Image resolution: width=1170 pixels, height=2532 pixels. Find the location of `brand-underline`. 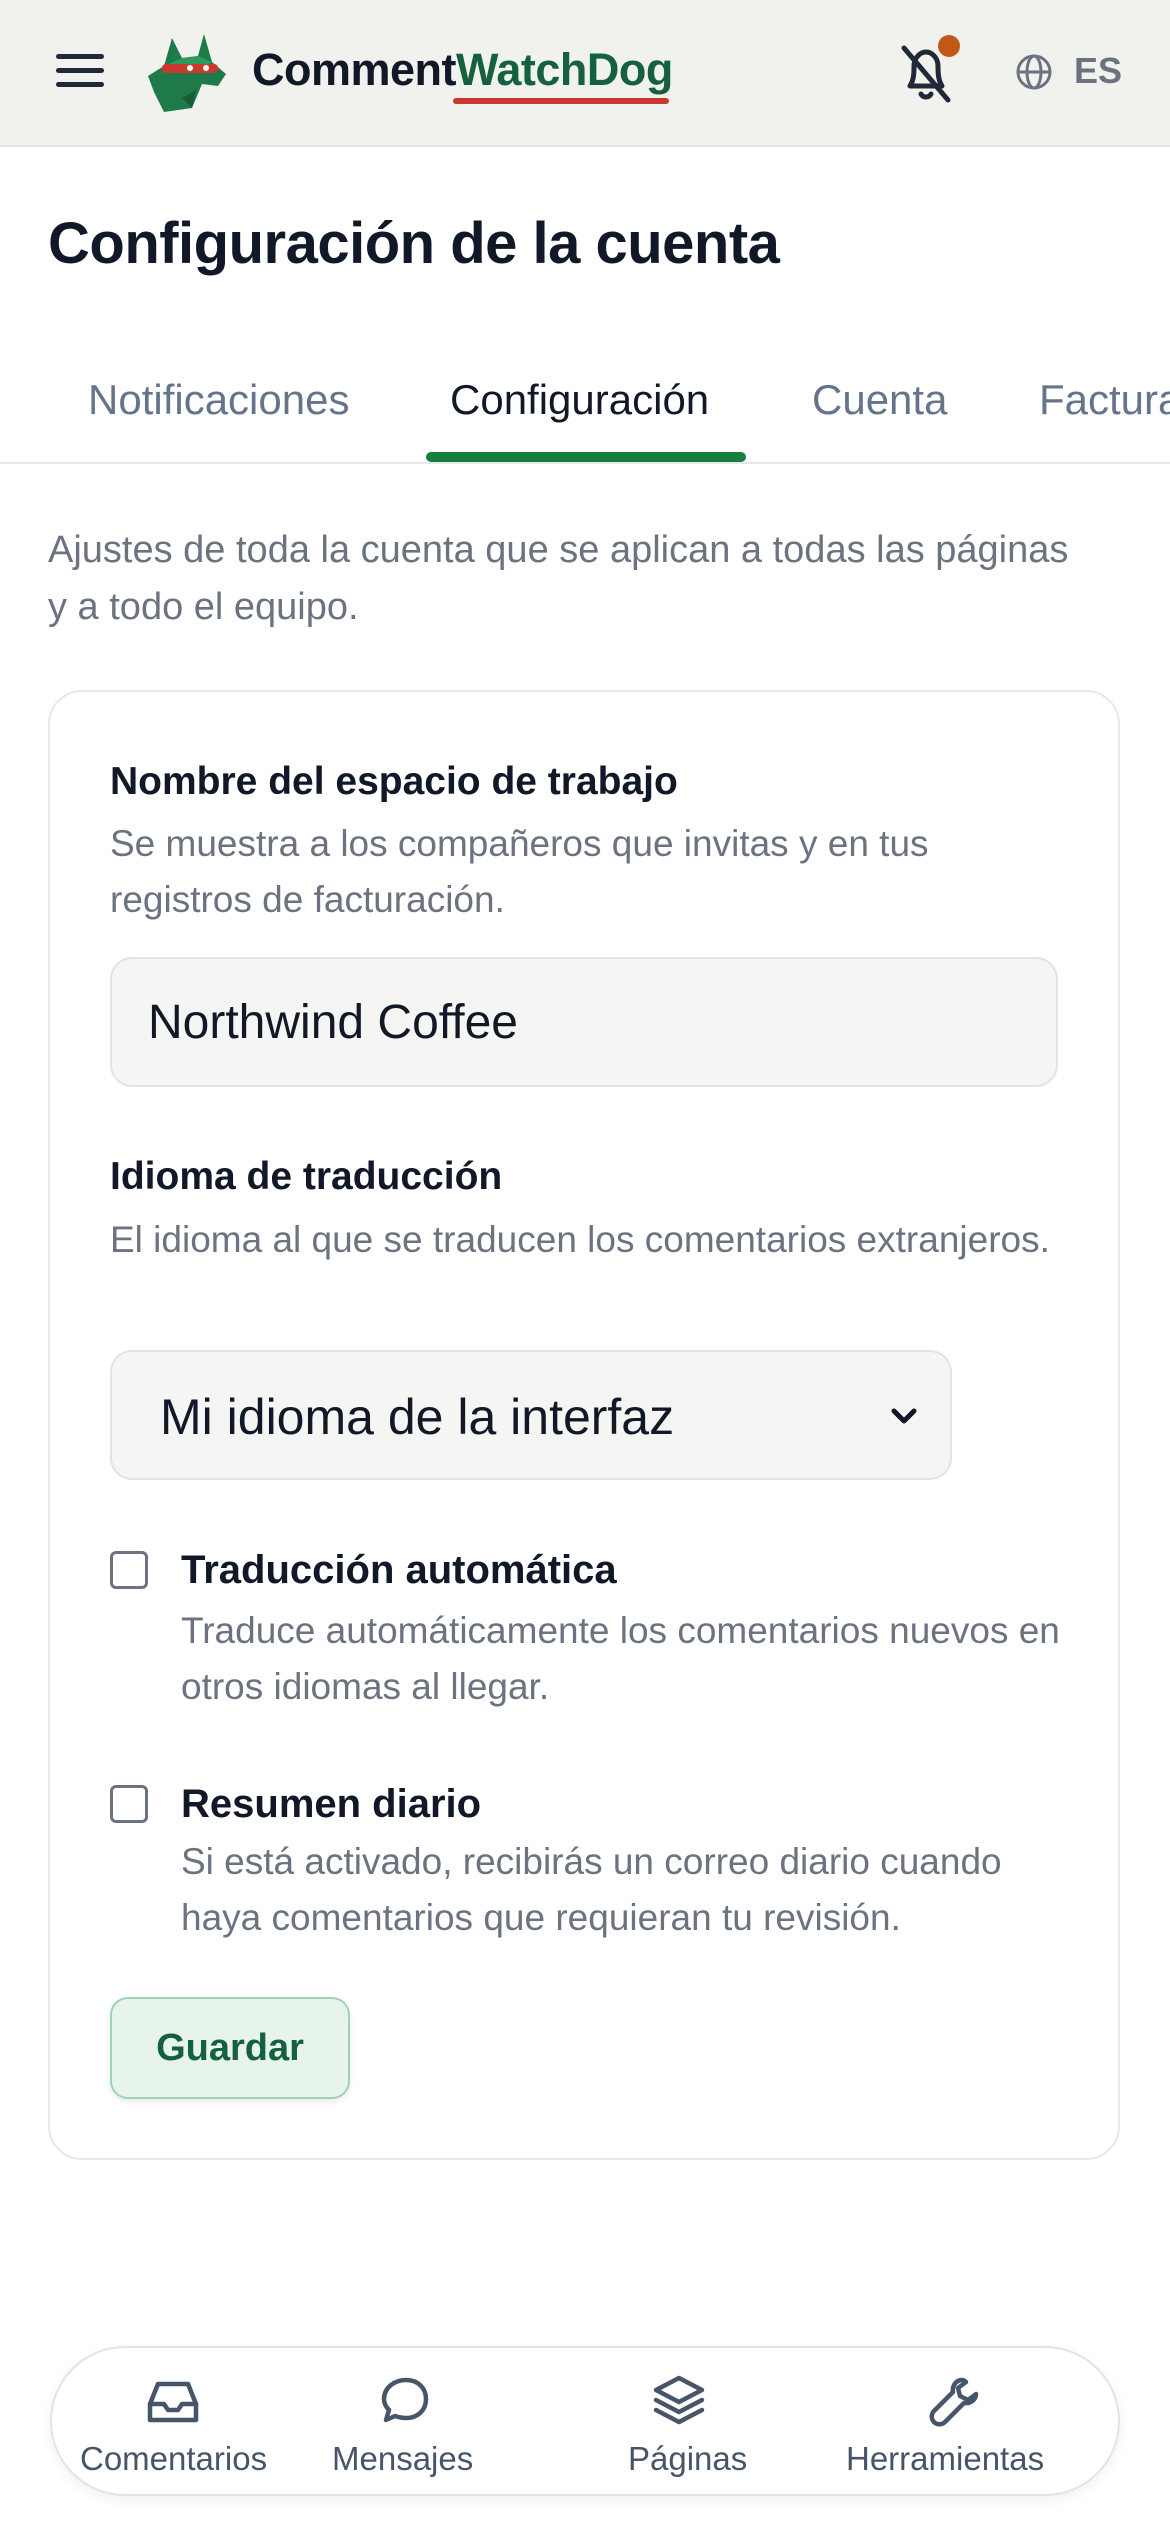

brand-underline is located at coordinates (561, 101).